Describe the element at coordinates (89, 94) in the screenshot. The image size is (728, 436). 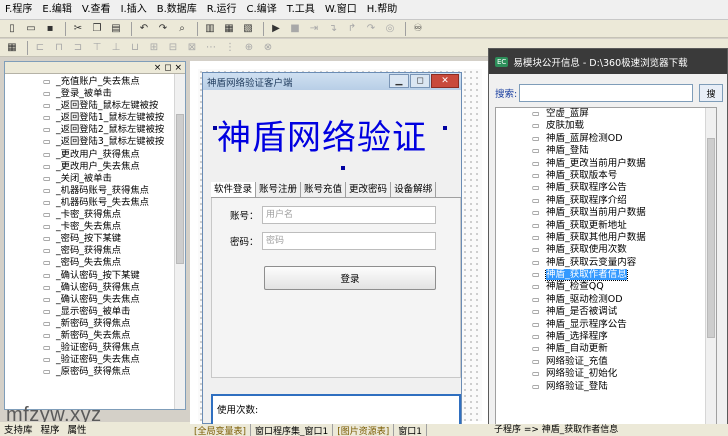
I see `tree-item: ▭ _登录_被单击` at that location.